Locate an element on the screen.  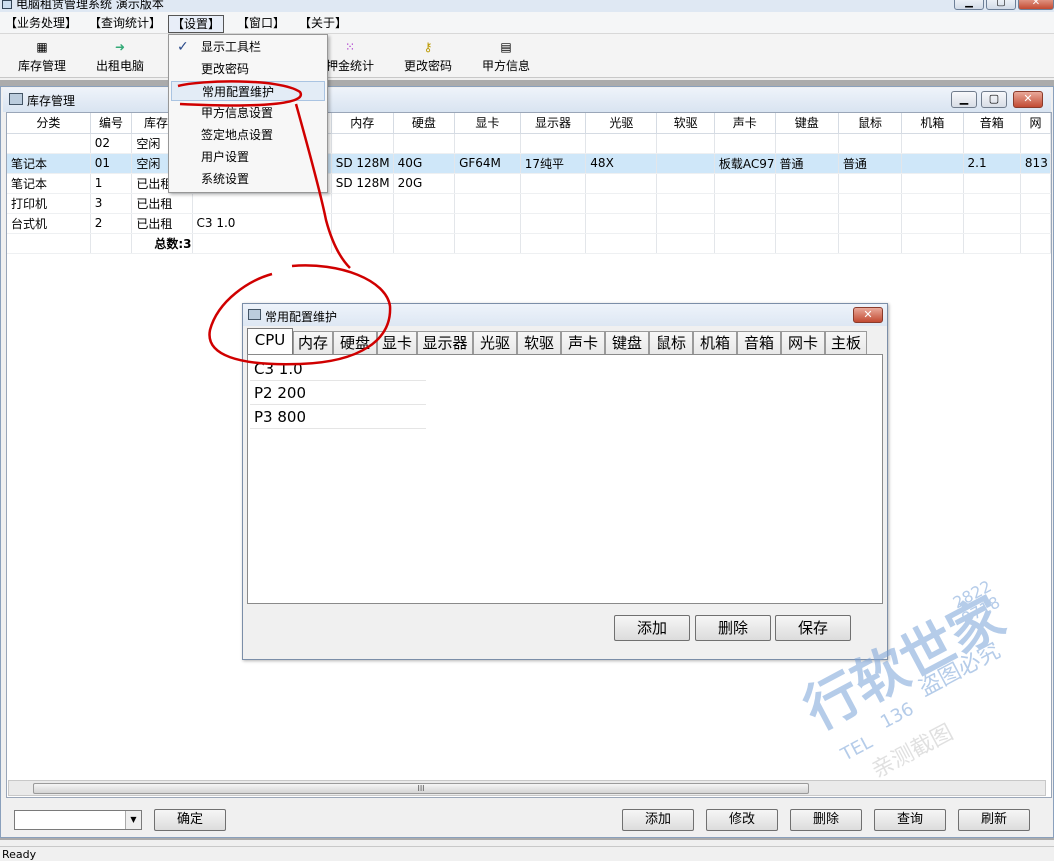
tab-item: 音箱 is located at coordinates (759, 343).